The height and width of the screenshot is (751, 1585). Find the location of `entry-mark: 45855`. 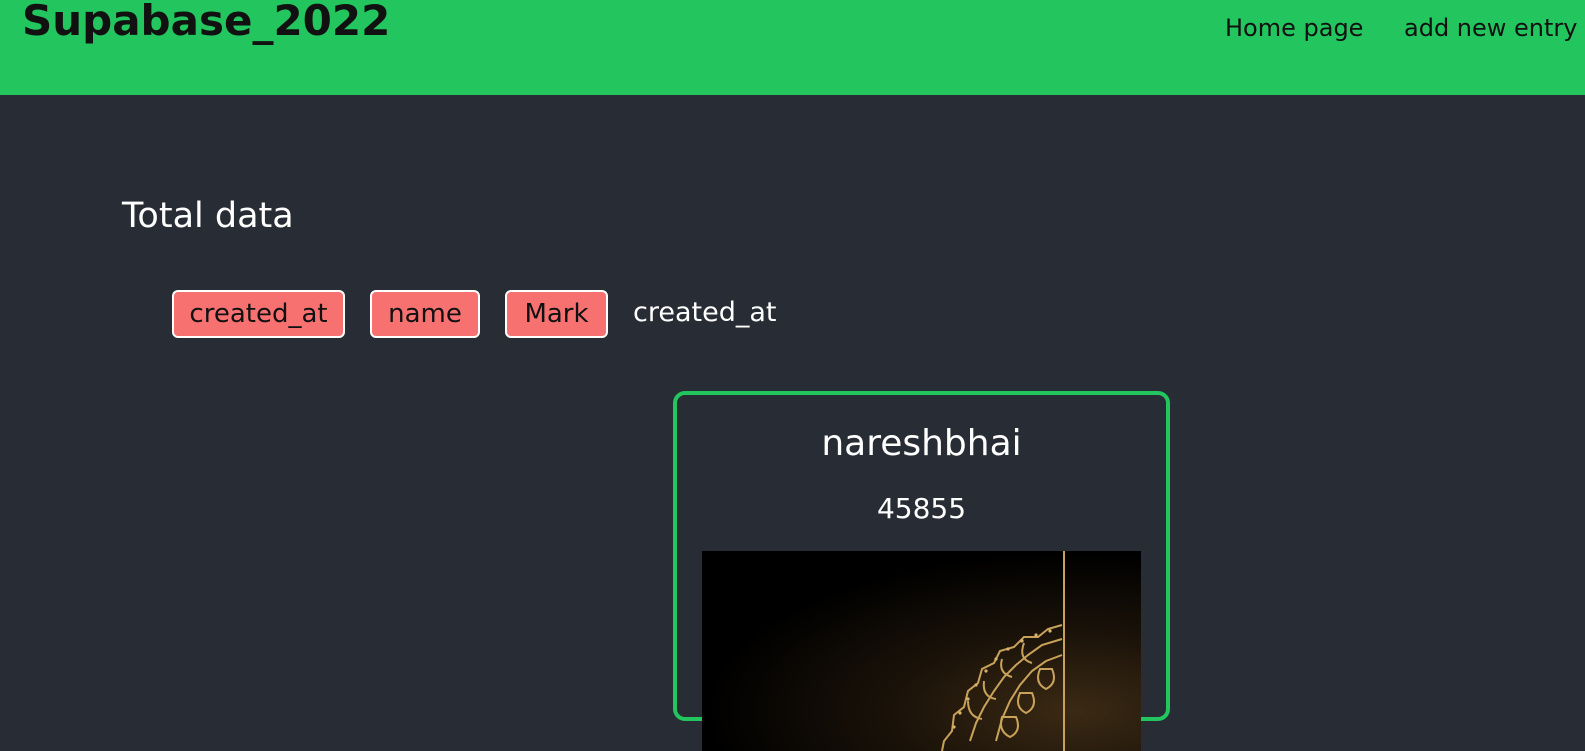

entry-mark: 45855 is located at coordinates (921, 508).